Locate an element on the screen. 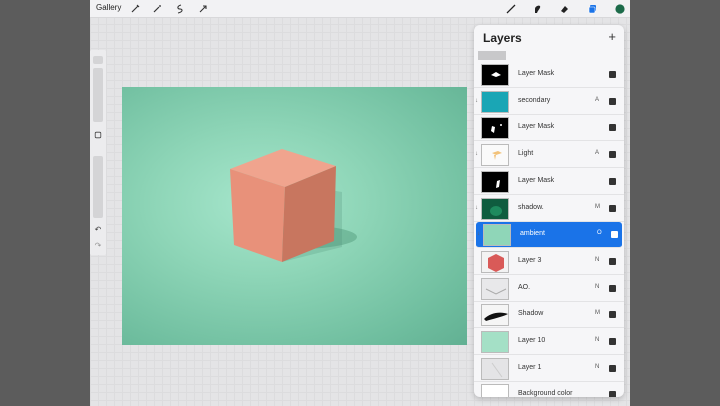  layer-thumb-partial is located at coordinates (492, 55).